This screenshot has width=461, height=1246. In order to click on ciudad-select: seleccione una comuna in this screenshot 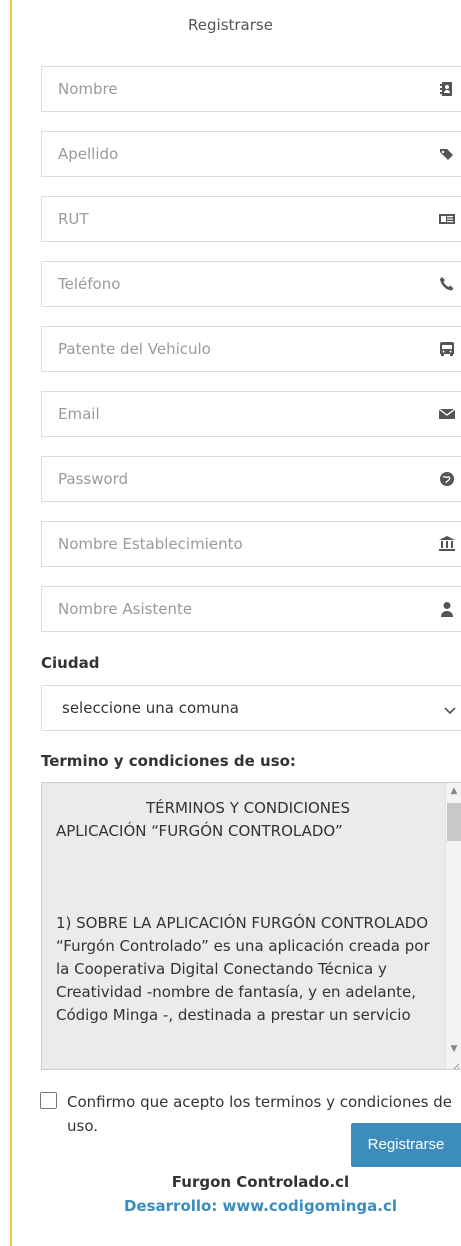, I will do `click(251, 708)`.